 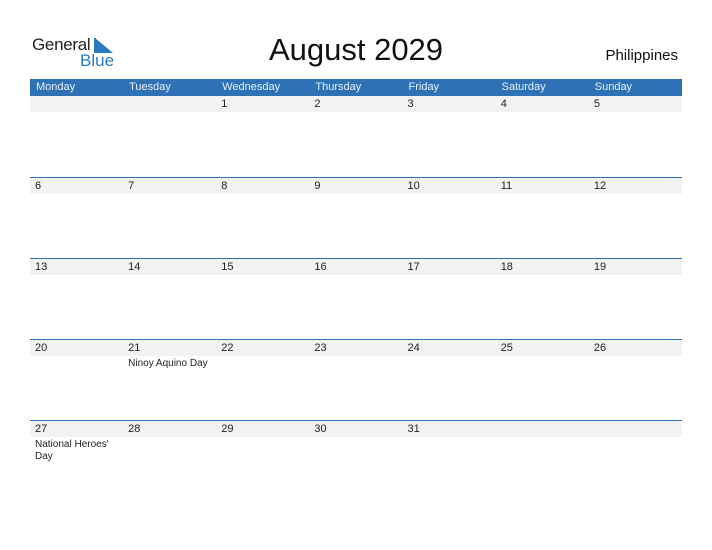 What do you see at coordinates (262, 298) in the screenshot?
I see `day-cell: 15` at bounding box center [262, 298].